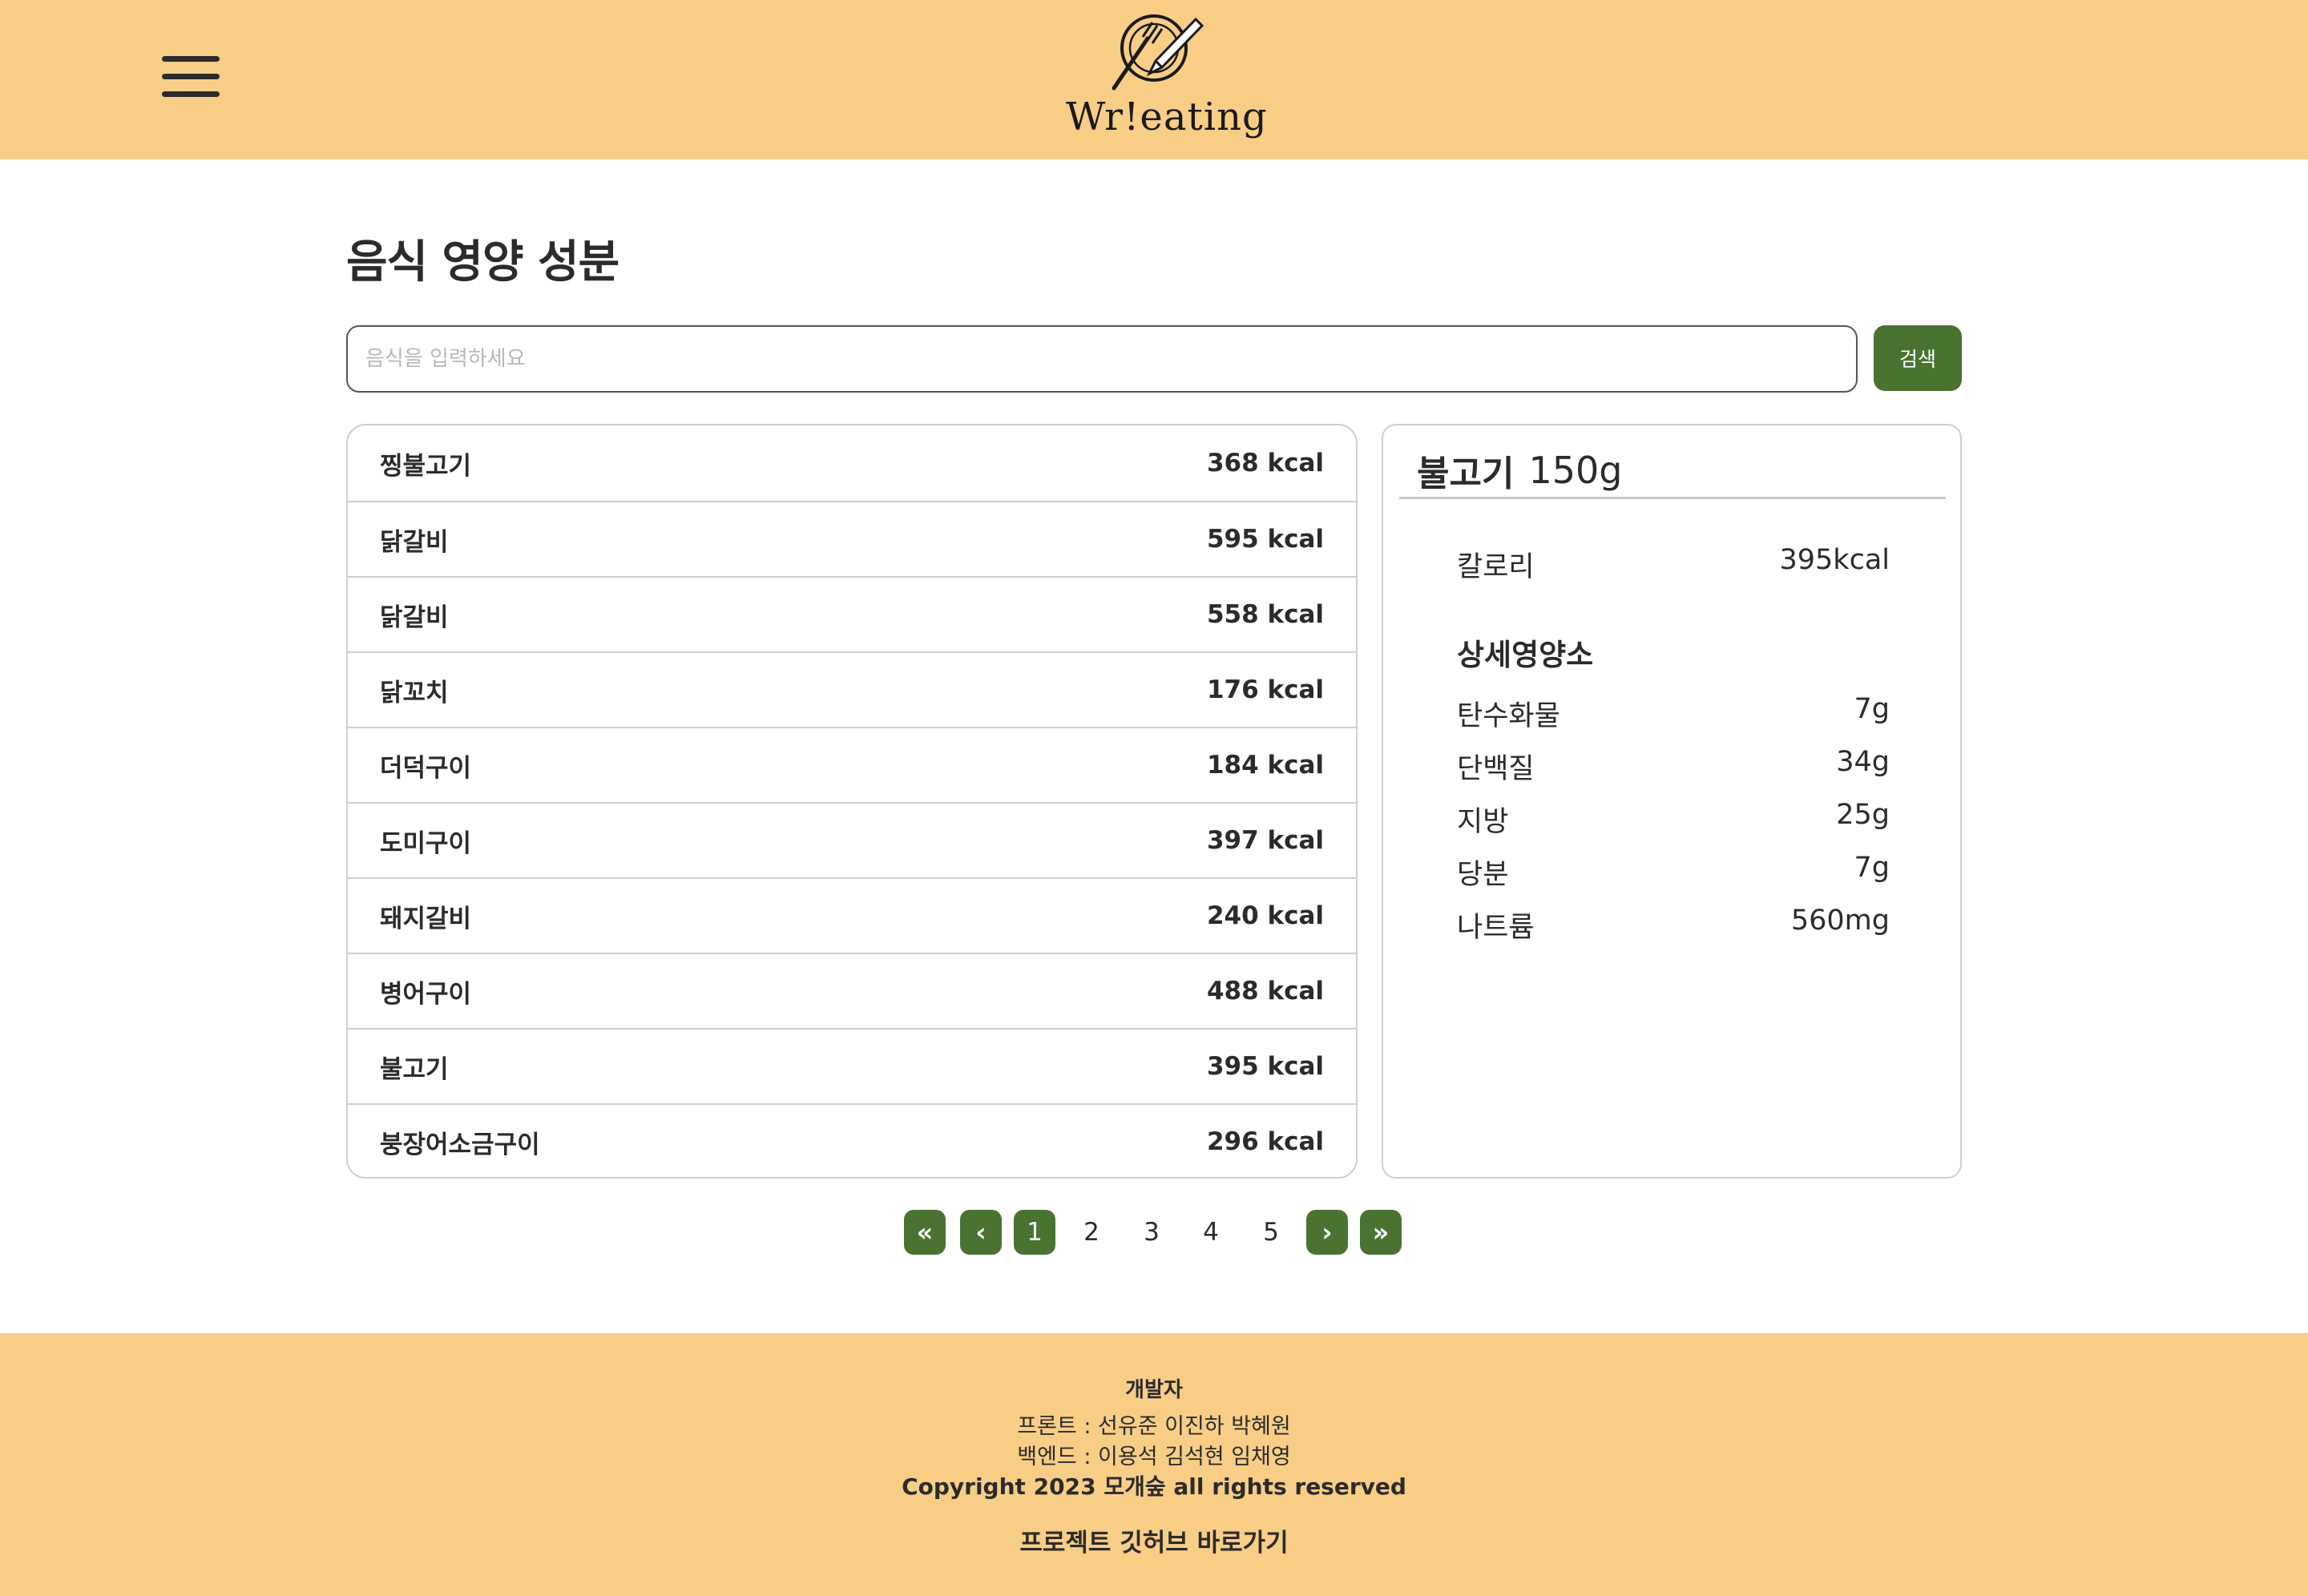  Describe the element at coordinates (1834, 560) in the screenshot. I see `calorie-value: 395kcal` at that location.